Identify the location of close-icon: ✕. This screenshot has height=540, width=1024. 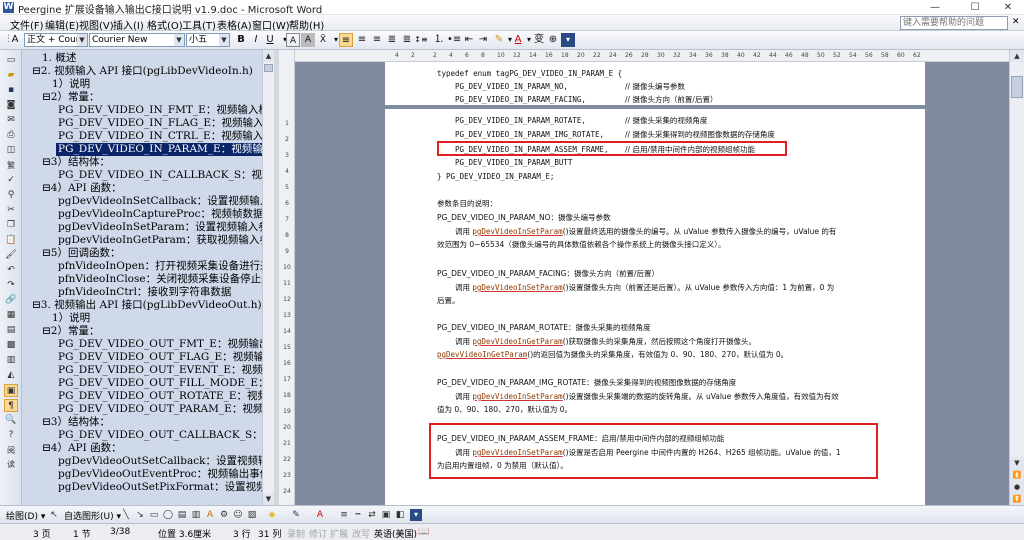
(1008, 7).